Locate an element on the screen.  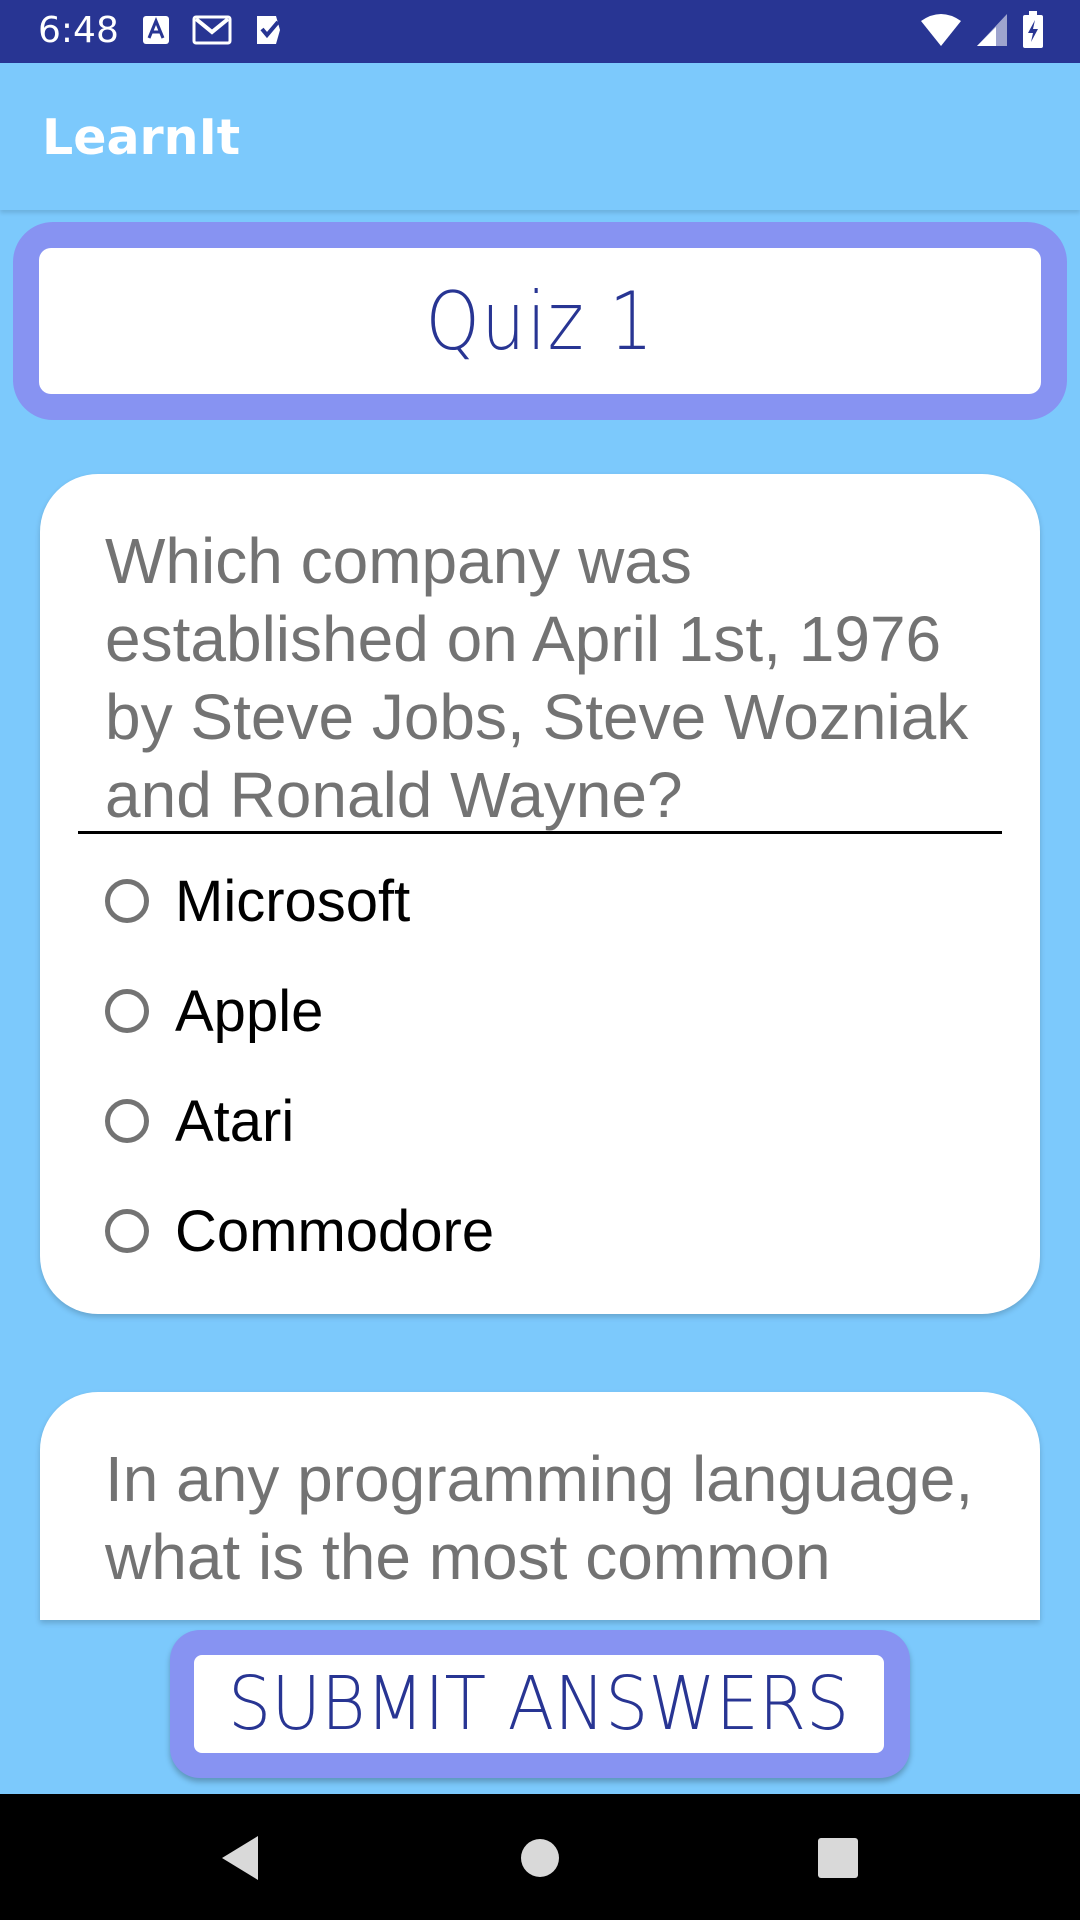
quiz-header-frame: Quiz 1 is located at coordinates (540, 321).